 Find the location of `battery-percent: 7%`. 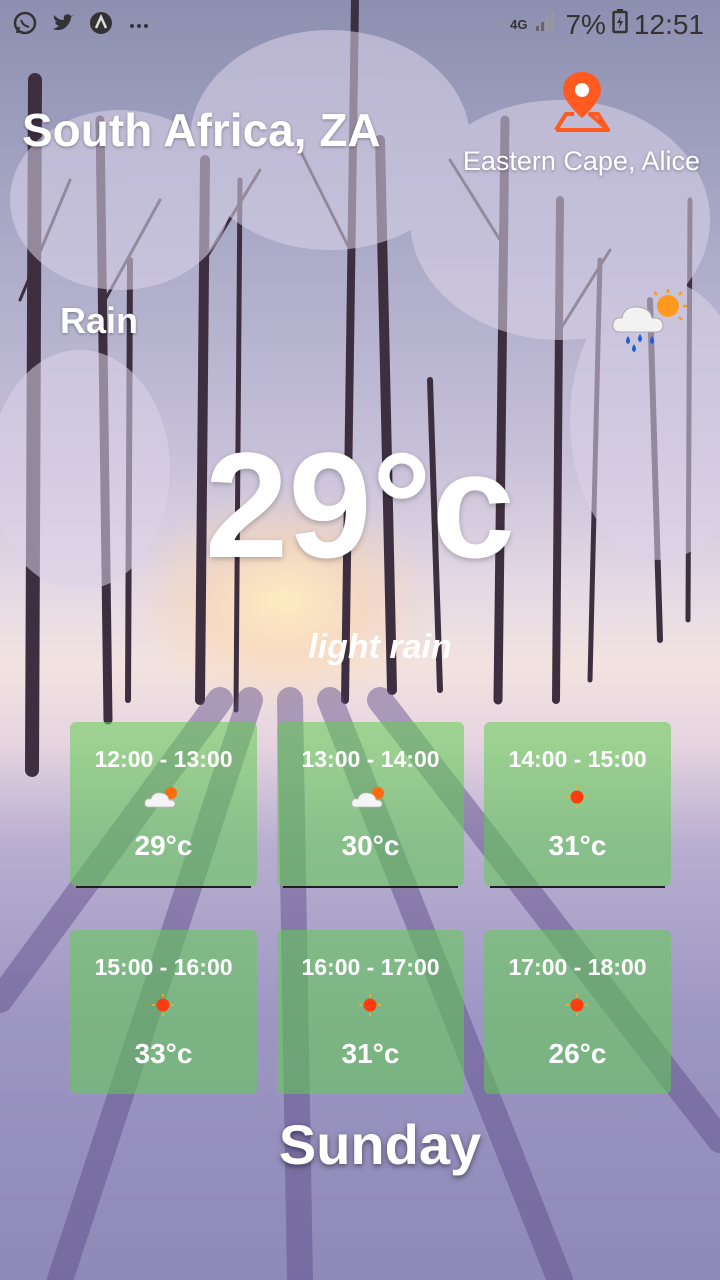

battery-percent: 7% is located at coordinates (585, 24).